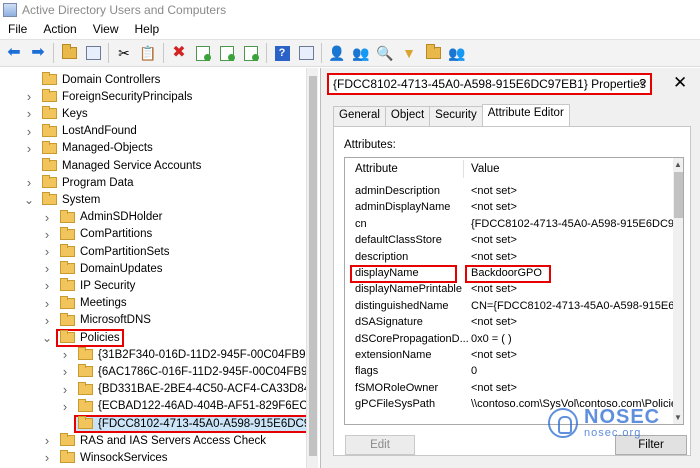  I want to click on tree-item-content: Managed Service Accounts, so click(121, 165).